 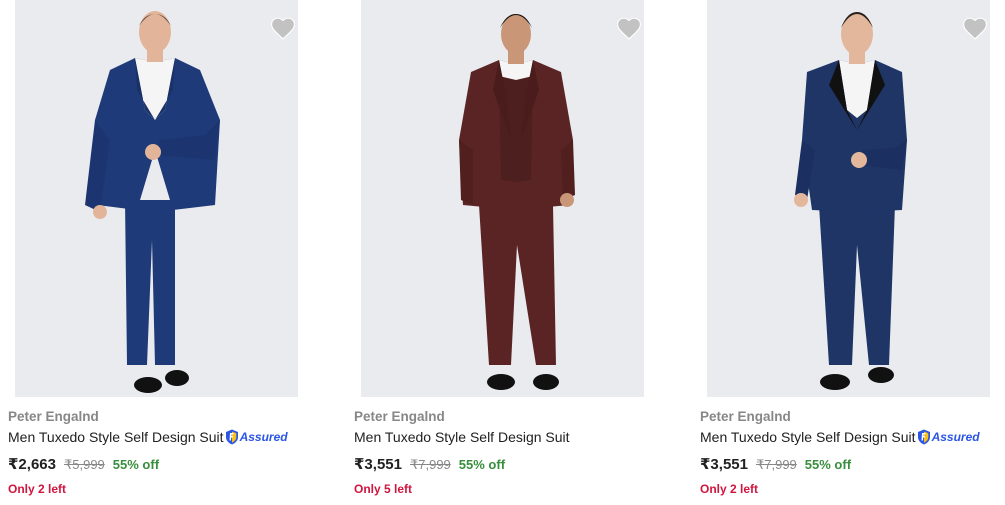 I want to click on original-price: ₹5,999, so click(x=84, y=464).